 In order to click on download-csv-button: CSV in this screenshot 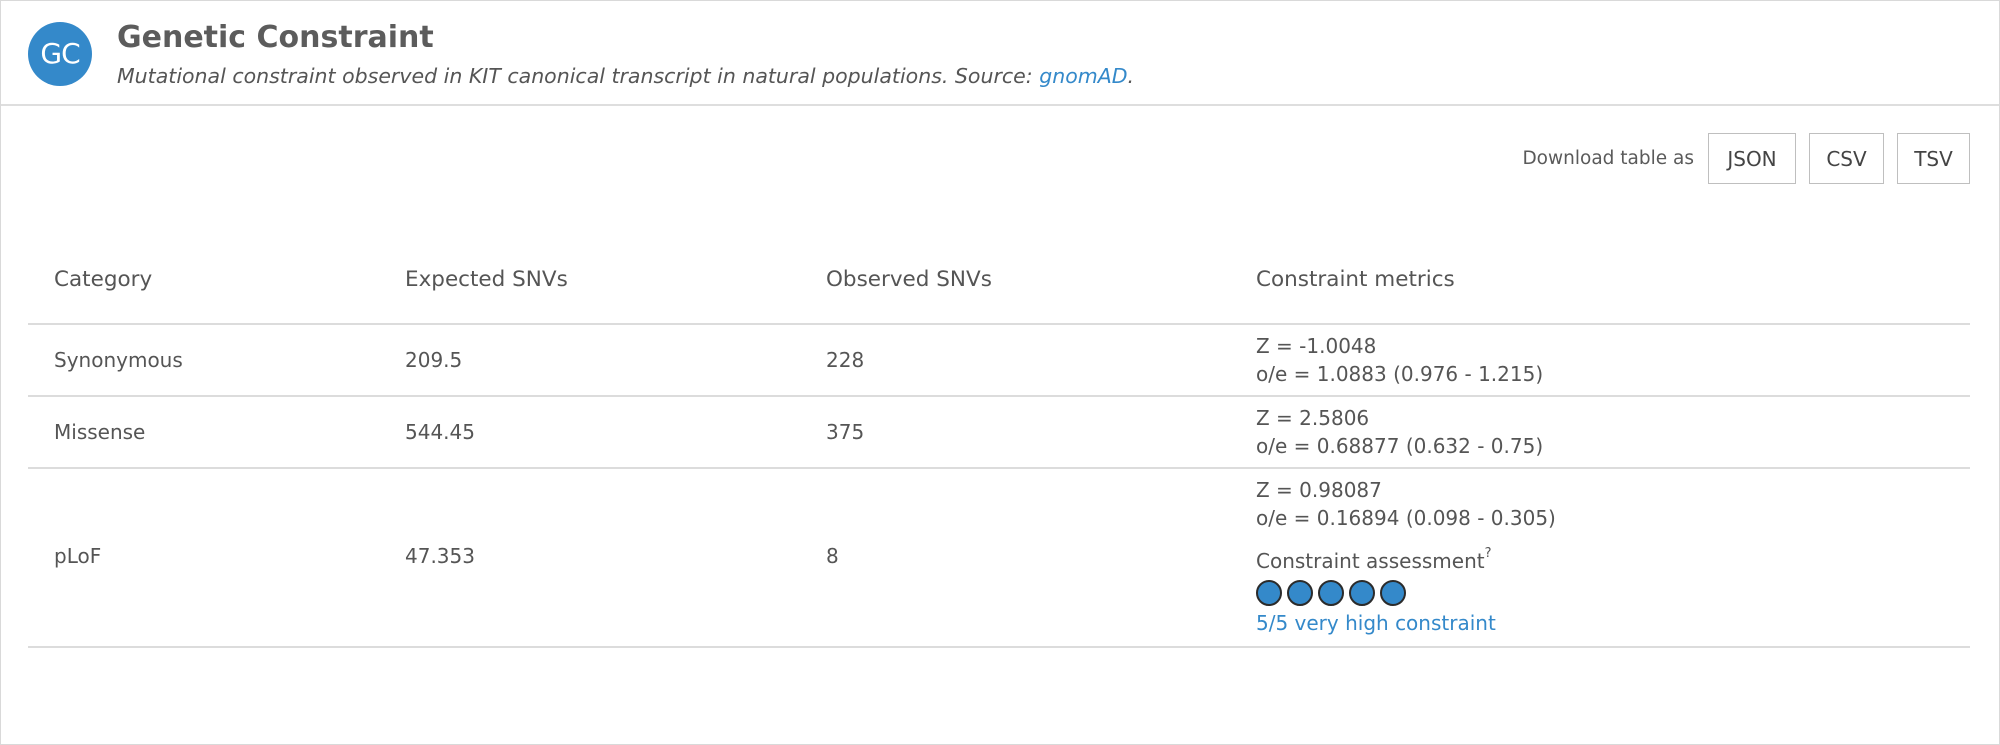, I will do `click(1846, 158)`.